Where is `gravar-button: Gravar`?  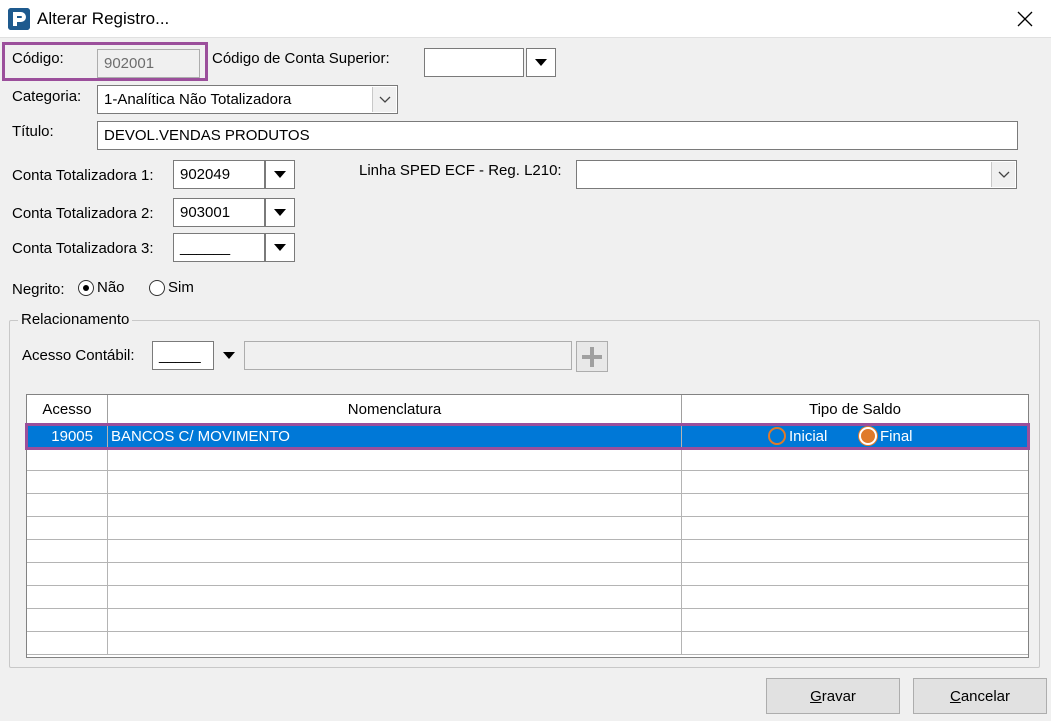 gravar-button: Gravar is located at coordinates (833, 696).